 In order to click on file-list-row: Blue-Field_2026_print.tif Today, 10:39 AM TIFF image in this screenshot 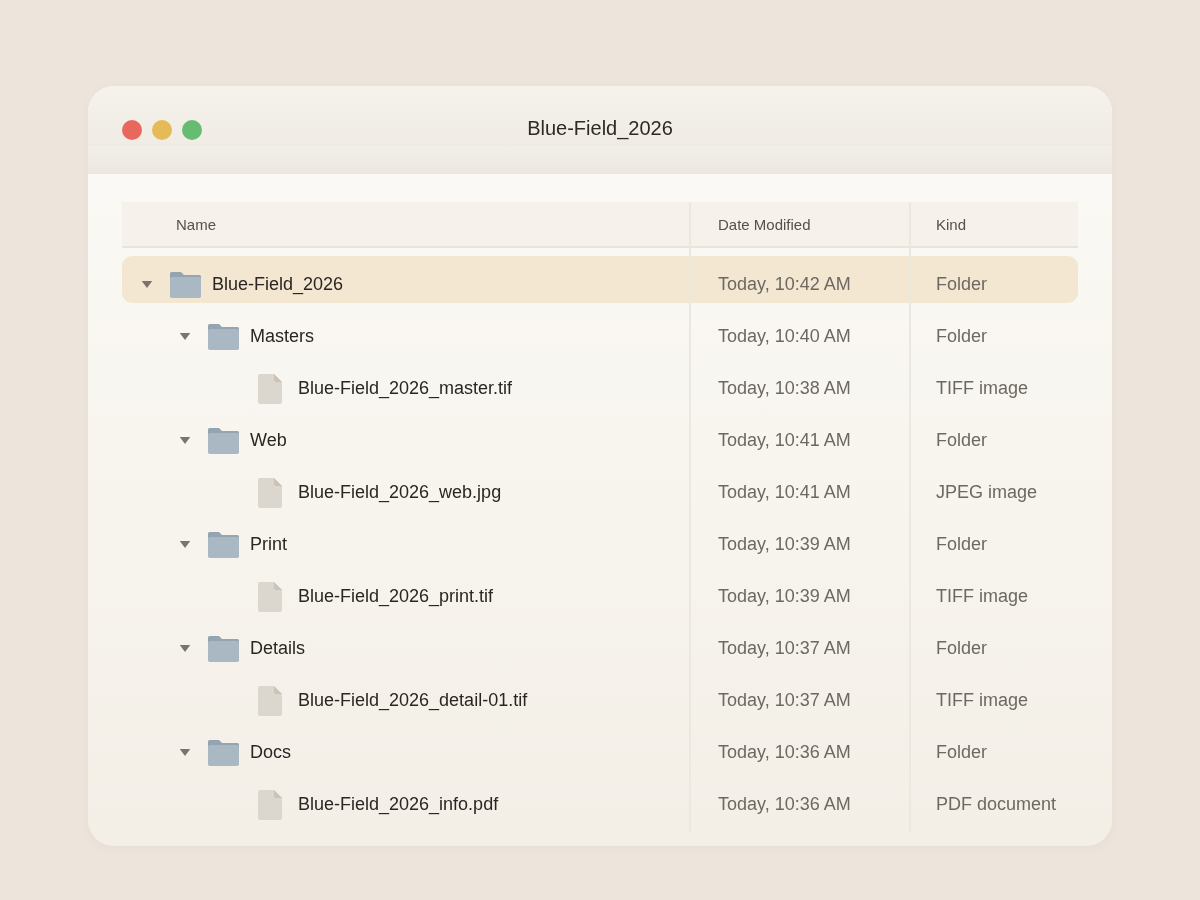, I will do `click(600, 591)`.